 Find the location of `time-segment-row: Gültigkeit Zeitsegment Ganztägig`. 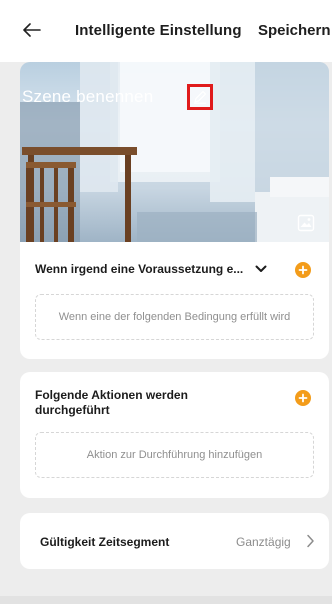

time-segment-row: Gültigkeit Zeitsegment Ganztägig is located at coordinates (174, 541).